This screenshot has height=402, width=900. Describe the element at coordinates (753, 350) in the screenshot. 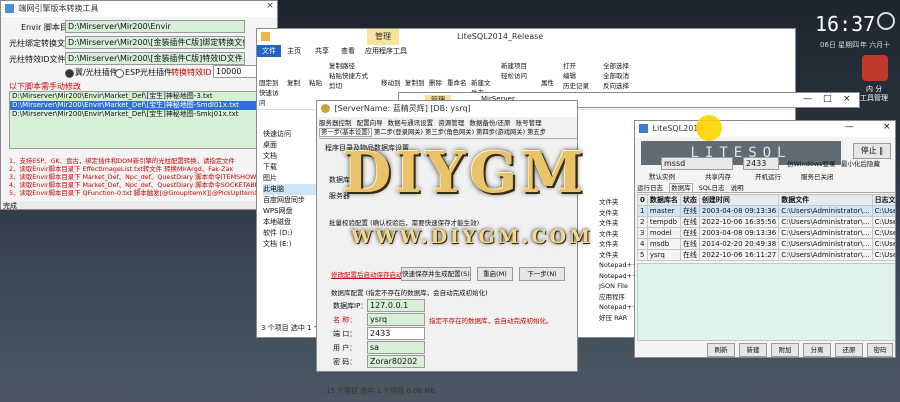

I see `new-db-button: 新建` at that location.